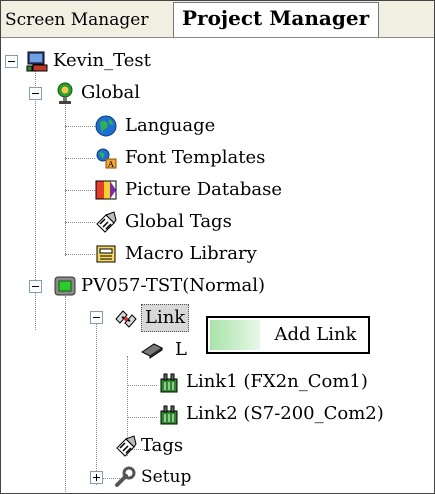  What do you see at coordinates (37, 61) in the screenshot?
I see `project-icon` at bounding box center [37, 61].